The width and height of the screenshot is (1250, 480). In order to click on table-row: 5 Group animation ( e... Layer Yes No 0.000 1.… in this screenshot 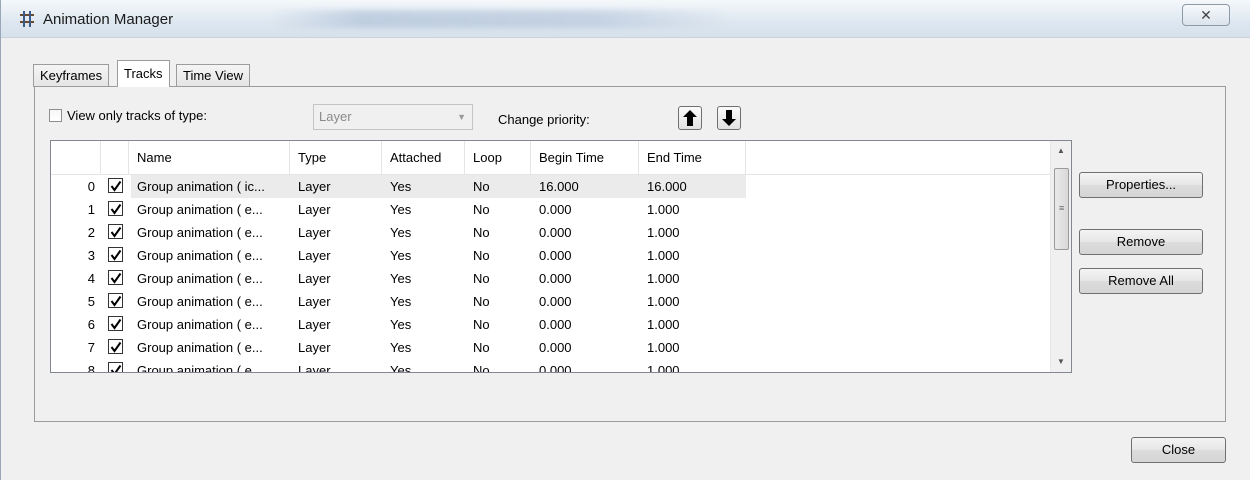, I will do `click(551, 301)`.